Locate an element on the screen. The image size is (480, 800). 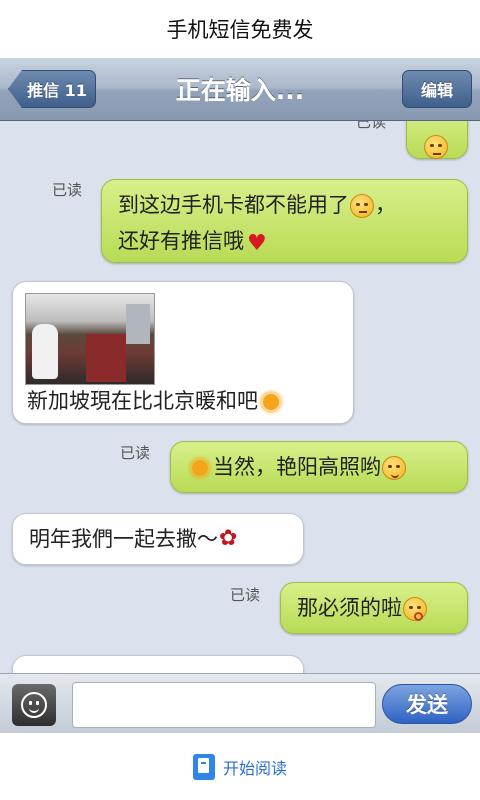
message-bubble-sent: 那必须的啦 is located at coordinates (374, 608).